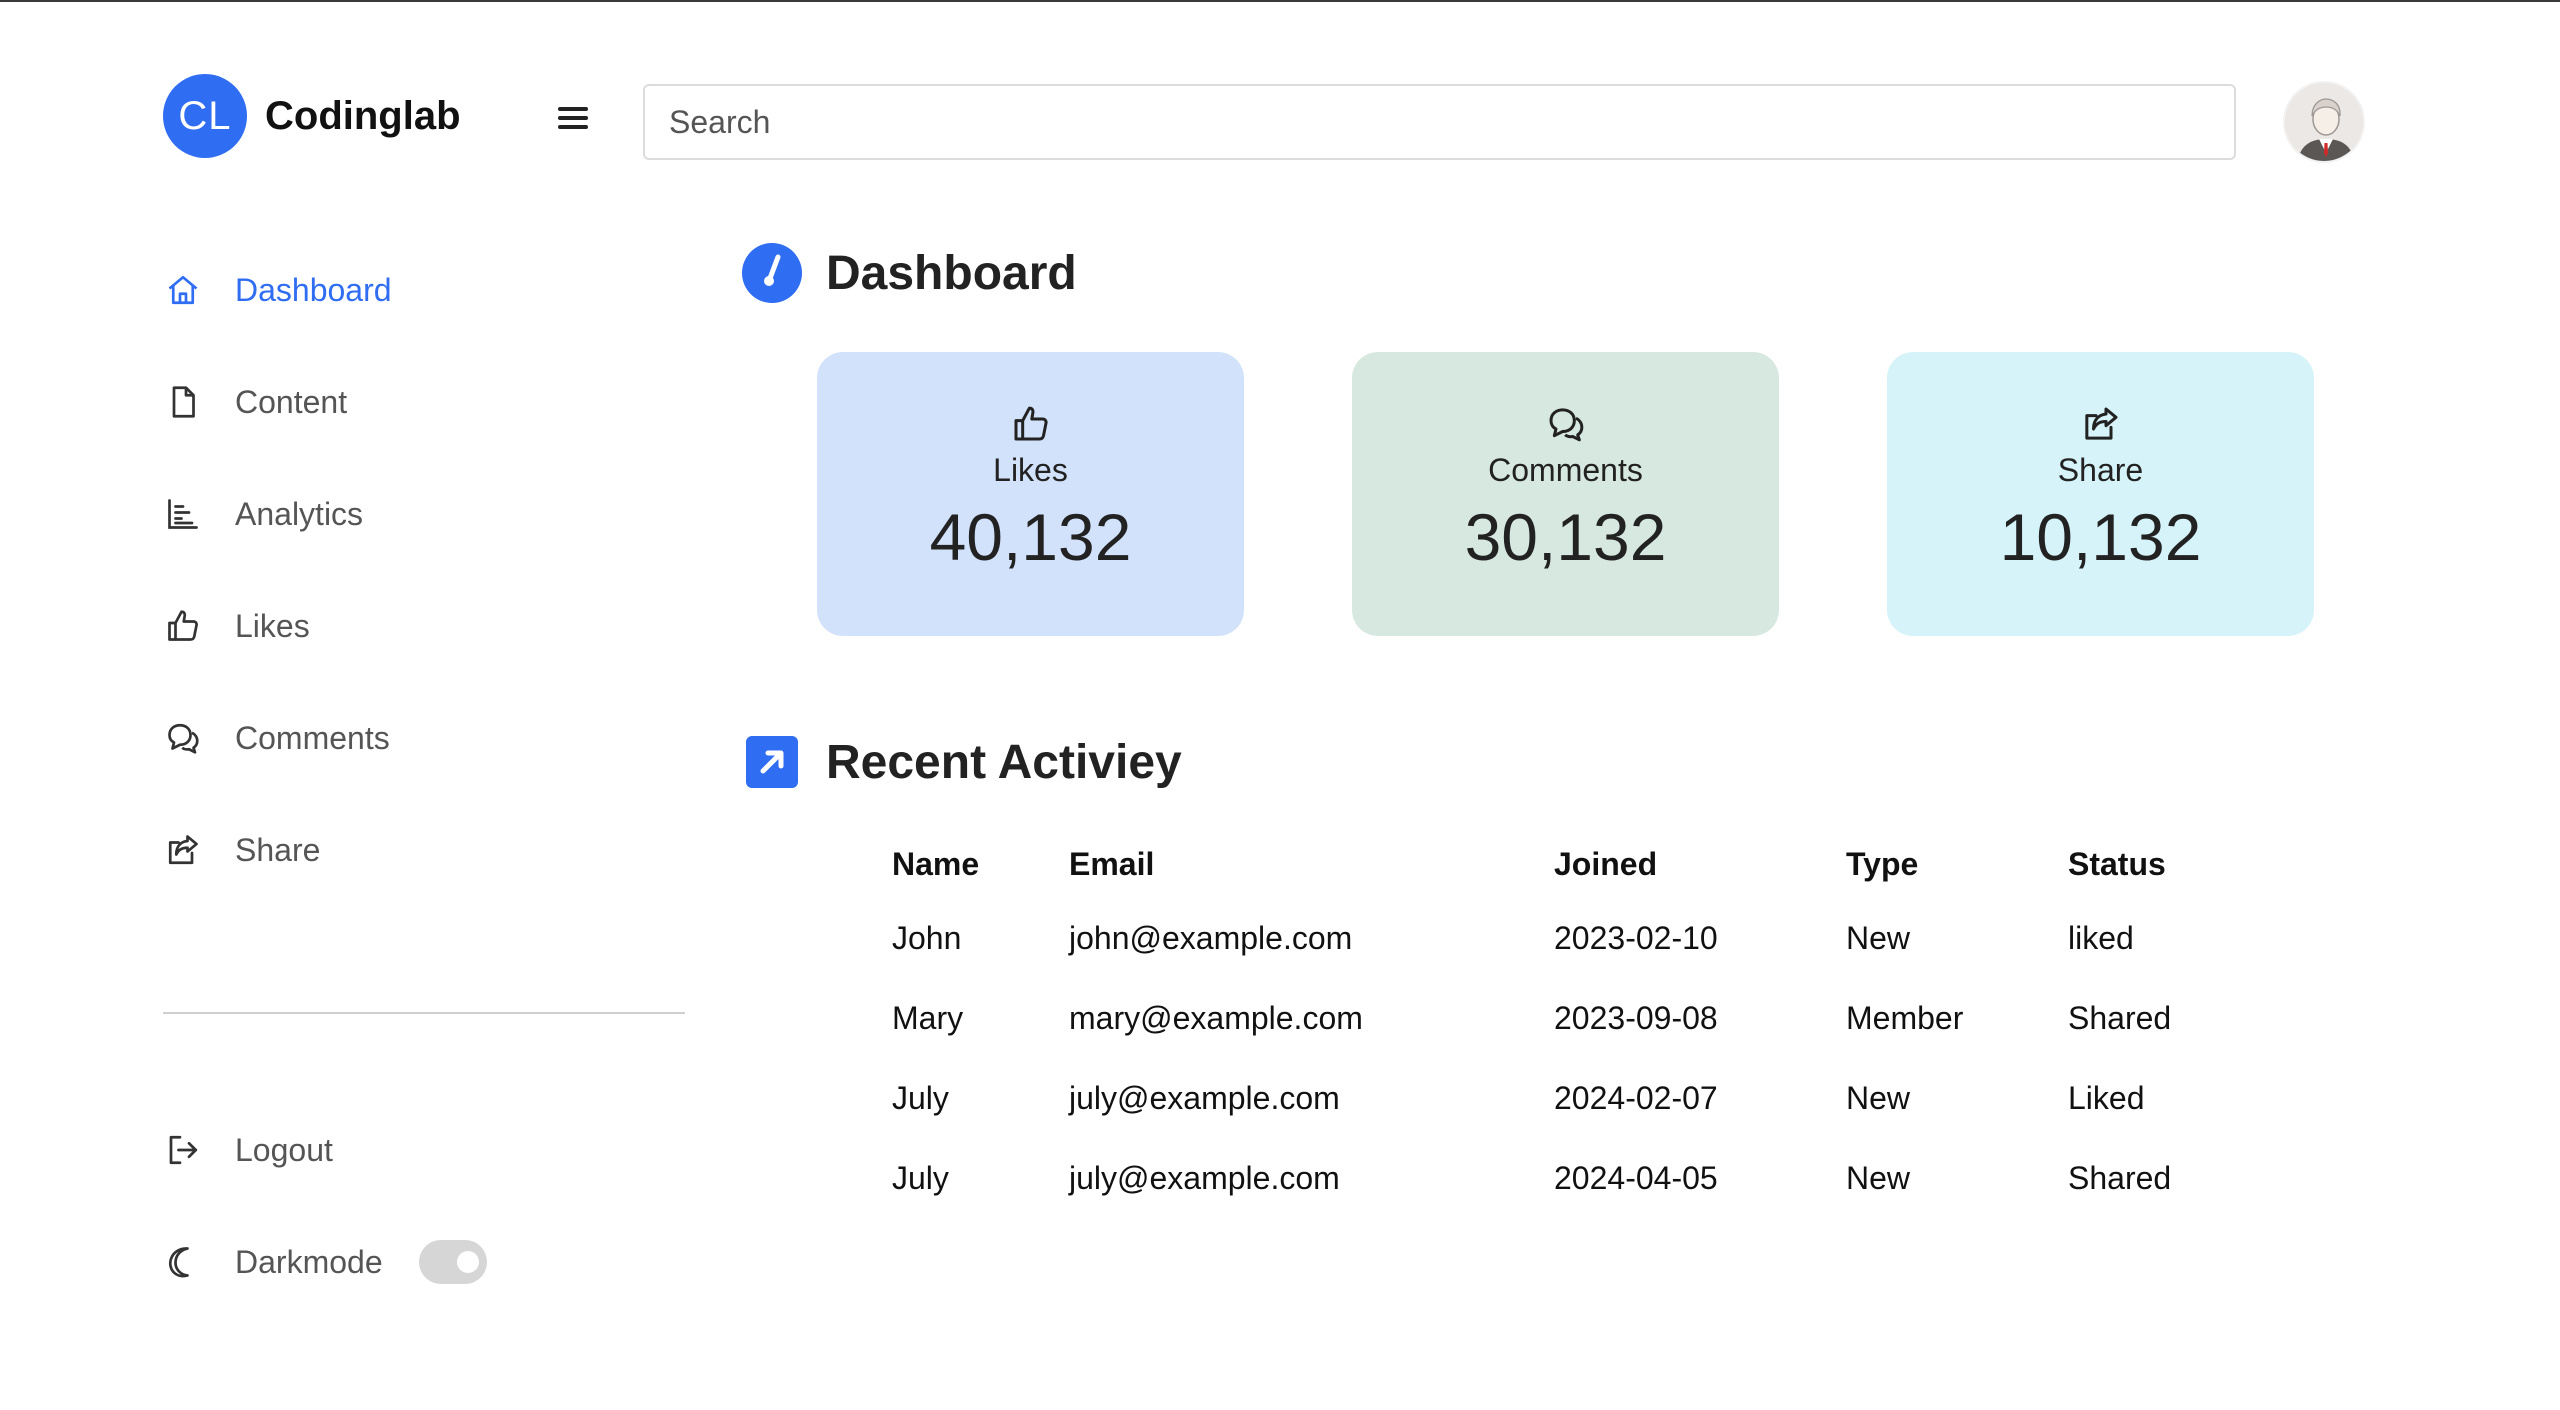 The width and height of the screenshot is (2560, 1410). What do you see at coordinates (183, 402) in the screenshot?
I see `file-icon` at bounding box center [183, 402].